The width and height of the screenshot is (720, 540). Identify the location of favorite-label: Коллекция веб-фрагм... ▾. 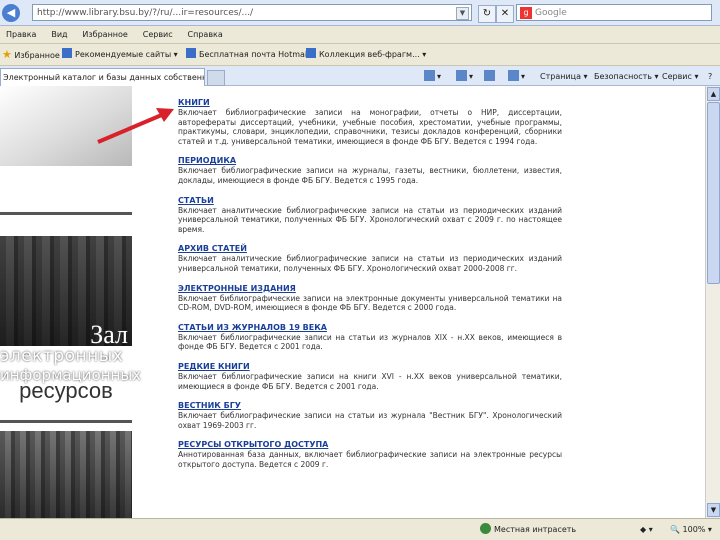
(373, 54).